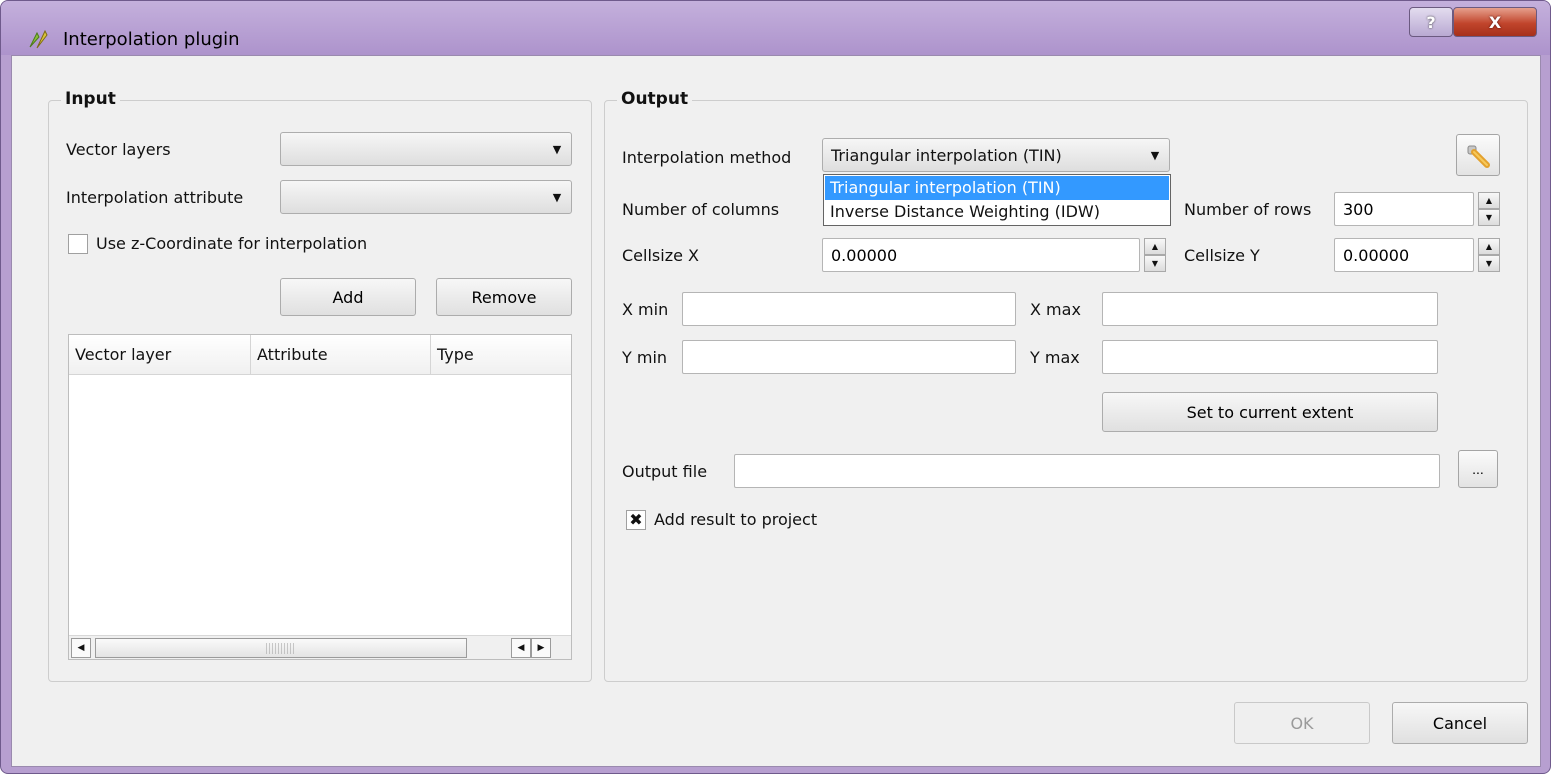 The height and width of the screenshot is (774, 1551). I want to click on close-button: X, so click(1495, 22).